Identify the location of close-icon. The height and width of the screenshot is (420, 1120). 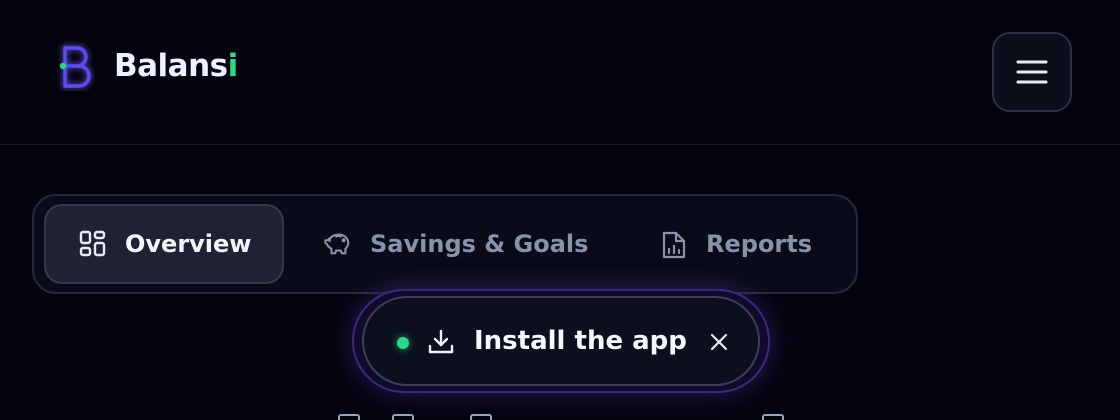
(719, 342).